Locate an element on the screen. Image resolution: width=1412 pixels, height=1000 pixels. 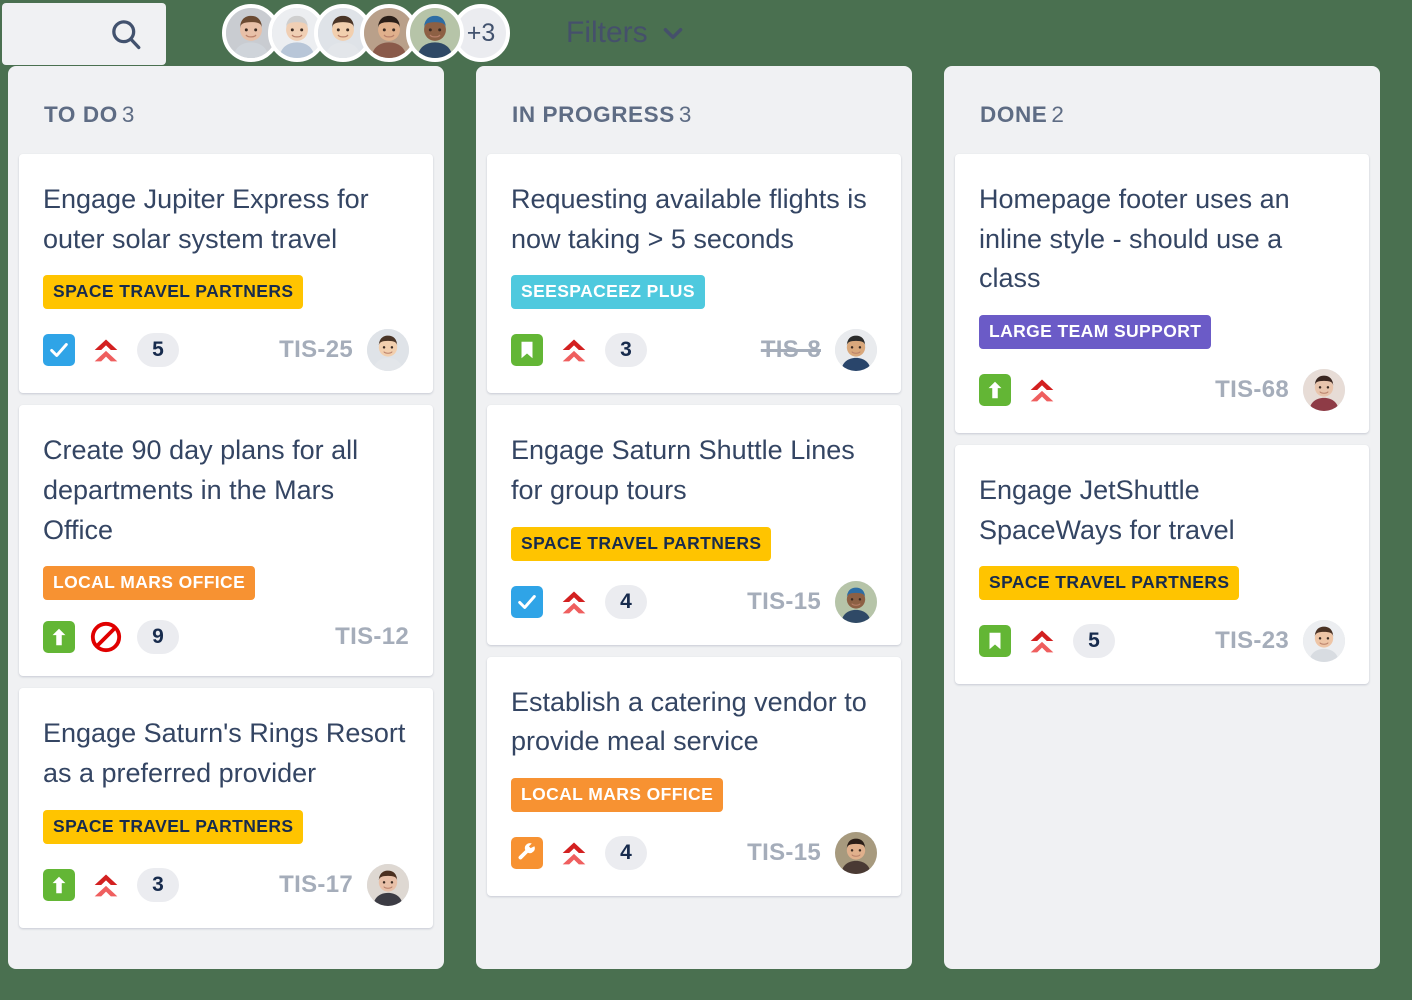
issue-meta-left: 9 is located at coordinates (111, 637).